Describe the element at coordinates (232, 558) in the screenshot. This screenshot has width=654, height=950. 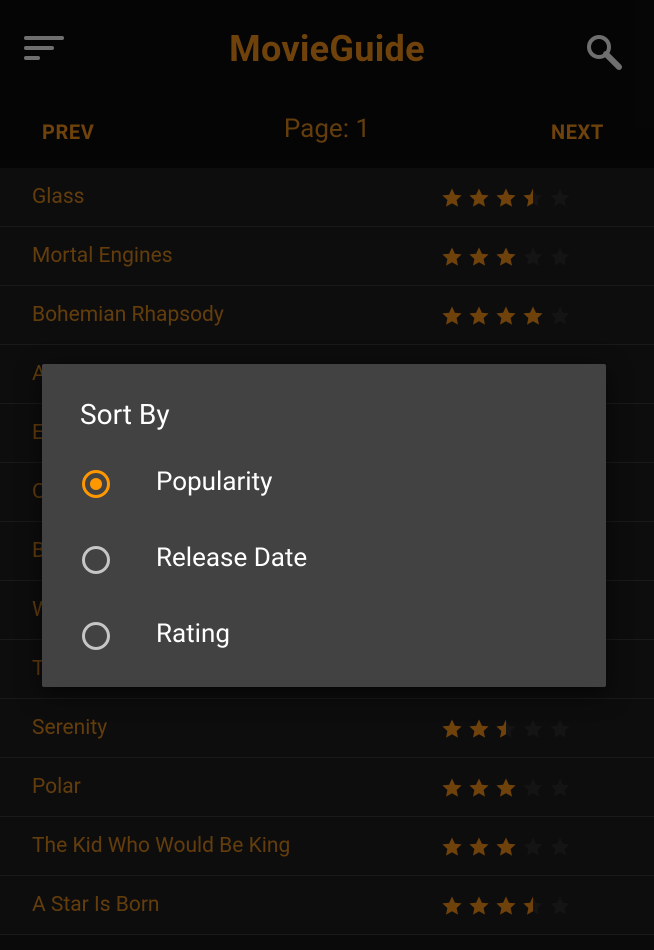
I see `sort-option-label: Release Date` at that location.